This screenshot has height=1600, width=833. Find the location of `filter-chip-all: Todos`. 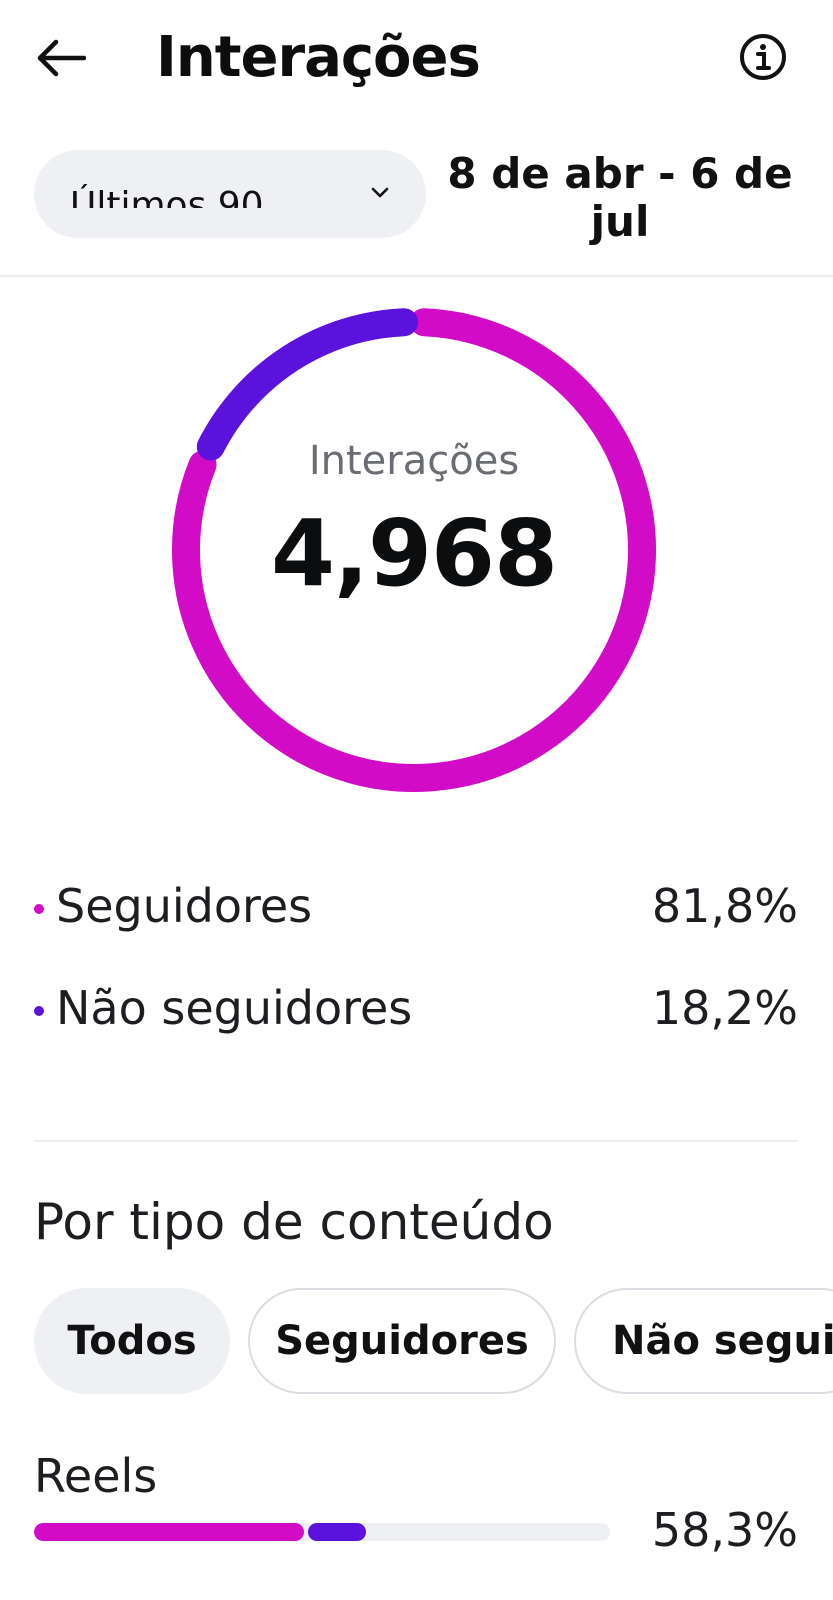

filter-chip-all: Todos is located at coordinates (132, 1341).